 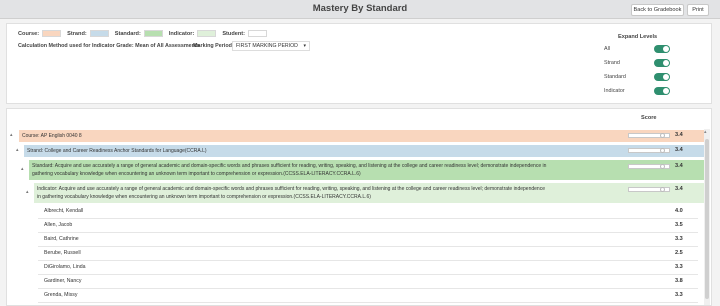 What do you see at coordinates (638, 37) in the screenshot?
I see `expand-levels-title: Expand Levels` at bounding box center [638, 37].